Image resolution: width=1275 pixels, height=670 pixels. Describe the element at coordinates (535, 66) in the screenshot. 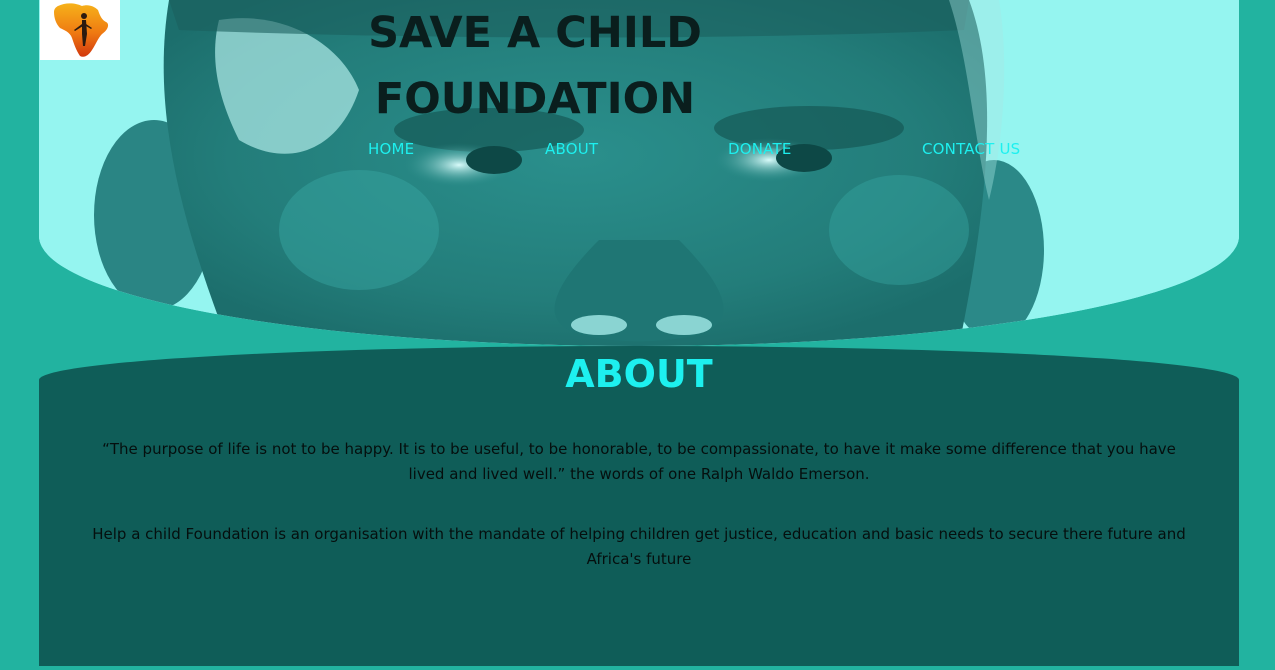

I see `site-title: SAVE A CHILD FOUNDATION` at that location.